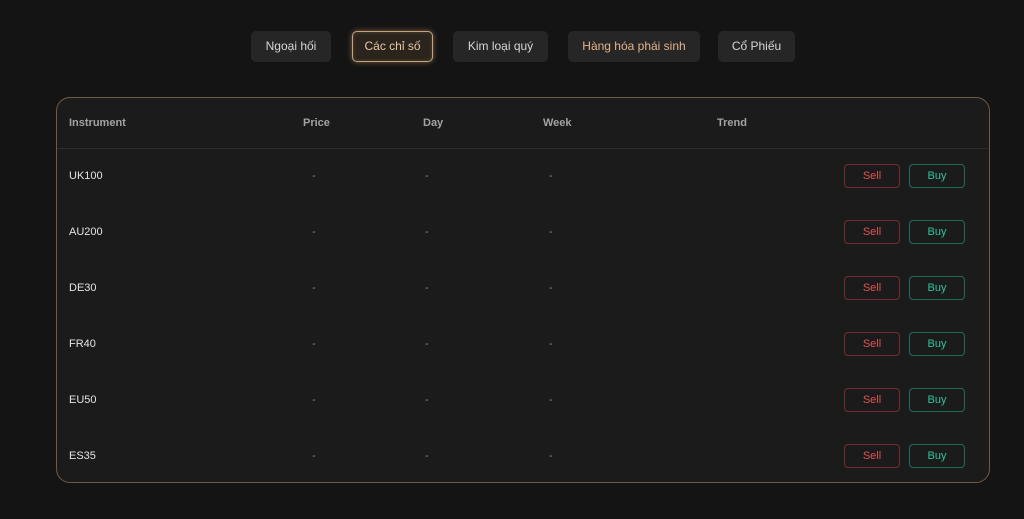 The image size is (1024, 519). What do you see at coordinates (523, 344) in the screenshot?
I see `table-row: FR40 - - - Sell Buy` at bounding box center [523, 344].